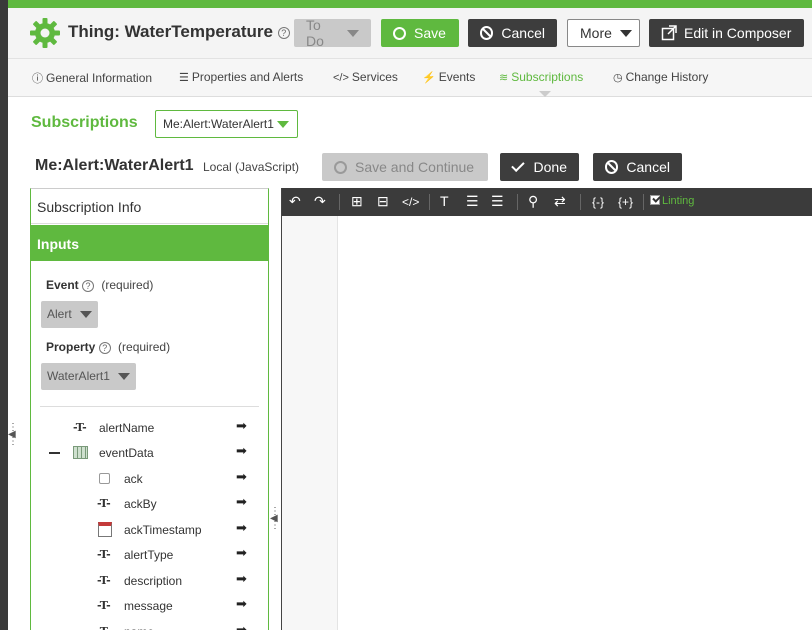  I want to click on redo-icon: ↷, so click(320, 201).